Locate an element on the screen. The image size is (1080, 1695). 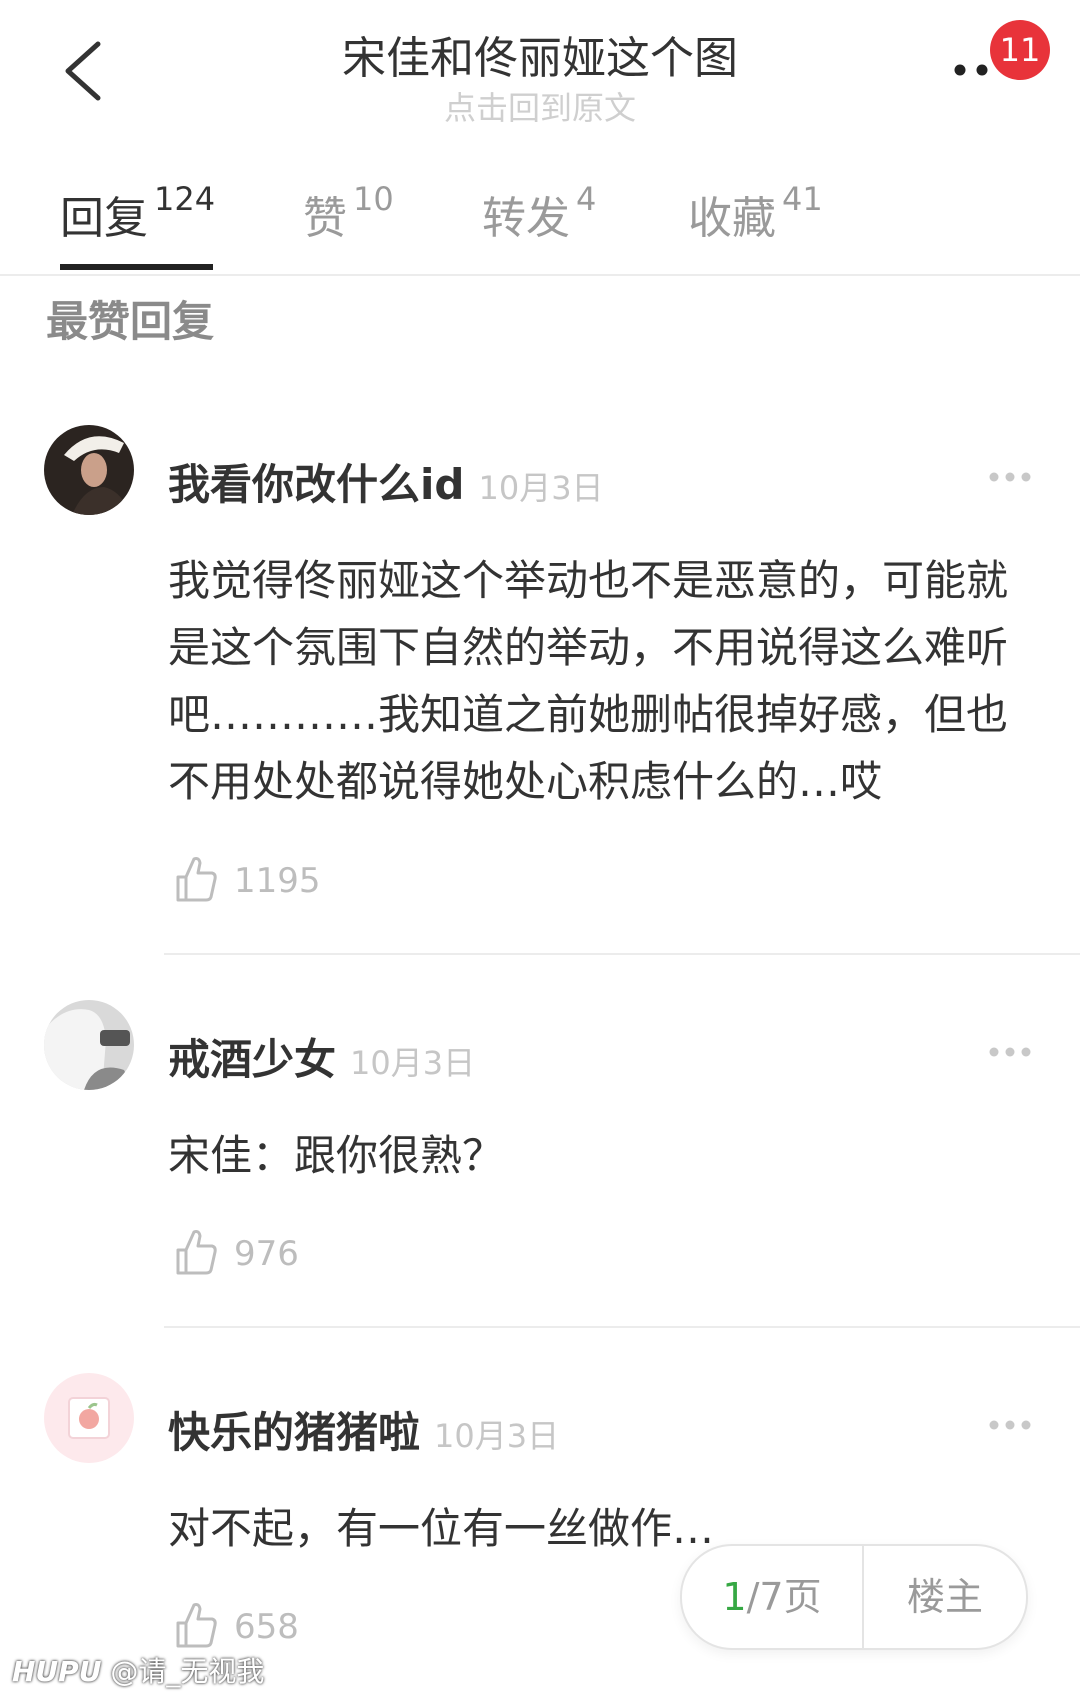
tab-label: 赞 is located at coordinates (325, 218).